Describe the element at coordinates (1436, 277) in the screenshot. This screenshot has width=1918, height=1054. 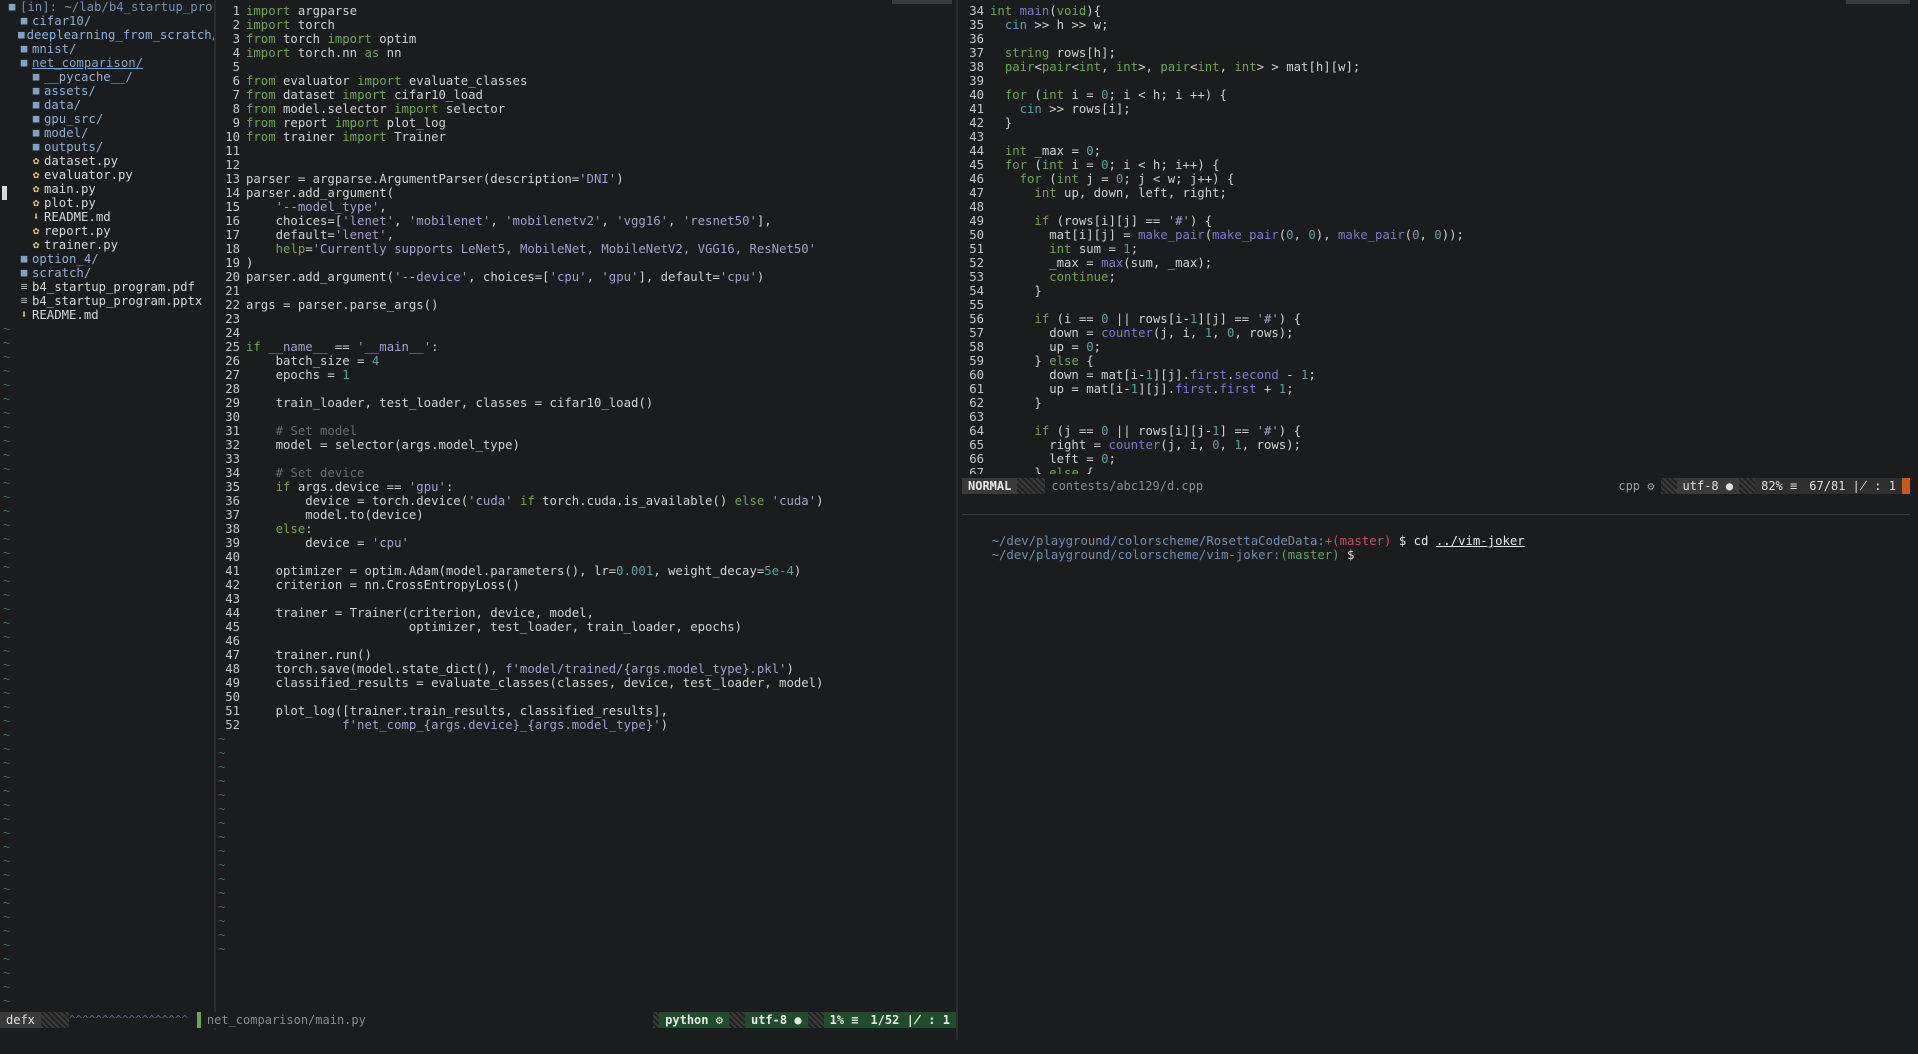
I see `code-line: 53 continue;` at that location.